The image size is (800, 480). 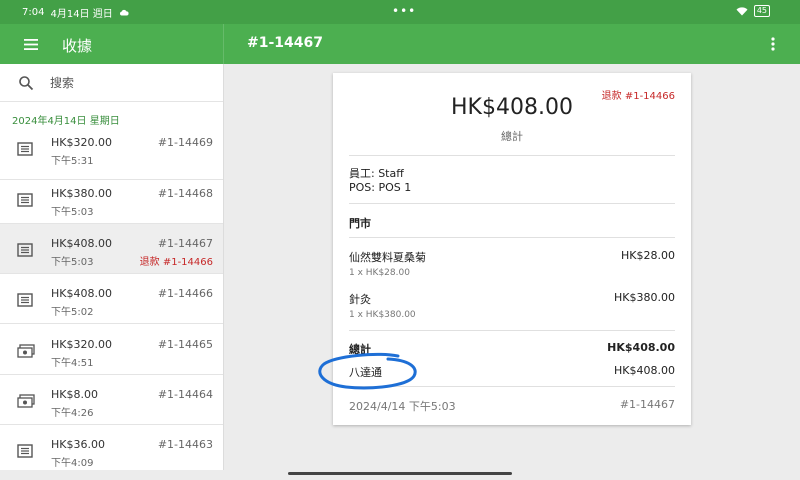 What do you see at coordinates (761, 11) in the screenshot?
I see `battery-icon: 45` at bounding box center [761, 11].